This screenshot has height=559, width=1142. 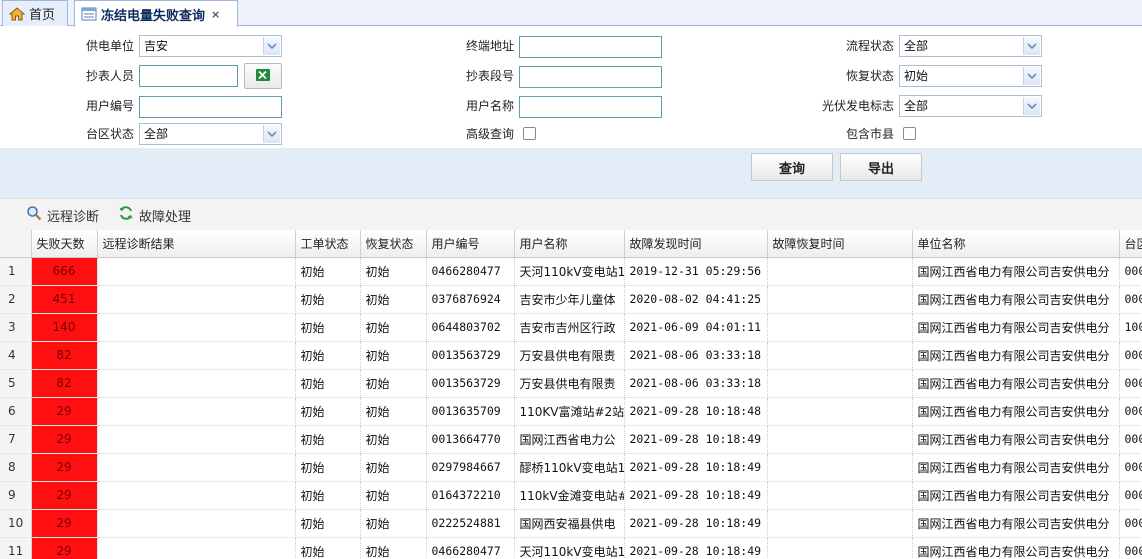 I want to click on column-header: 故障恢复时间, so click(x=840, y=244).